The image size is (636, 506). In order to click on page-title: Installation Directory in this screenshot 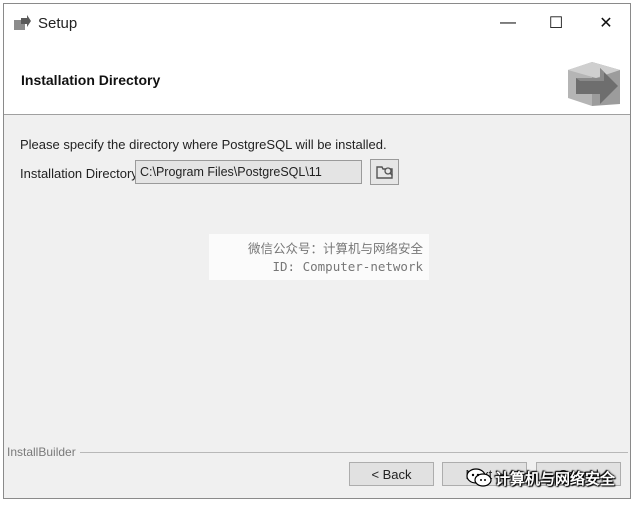, I will do `click(91, 80)`.